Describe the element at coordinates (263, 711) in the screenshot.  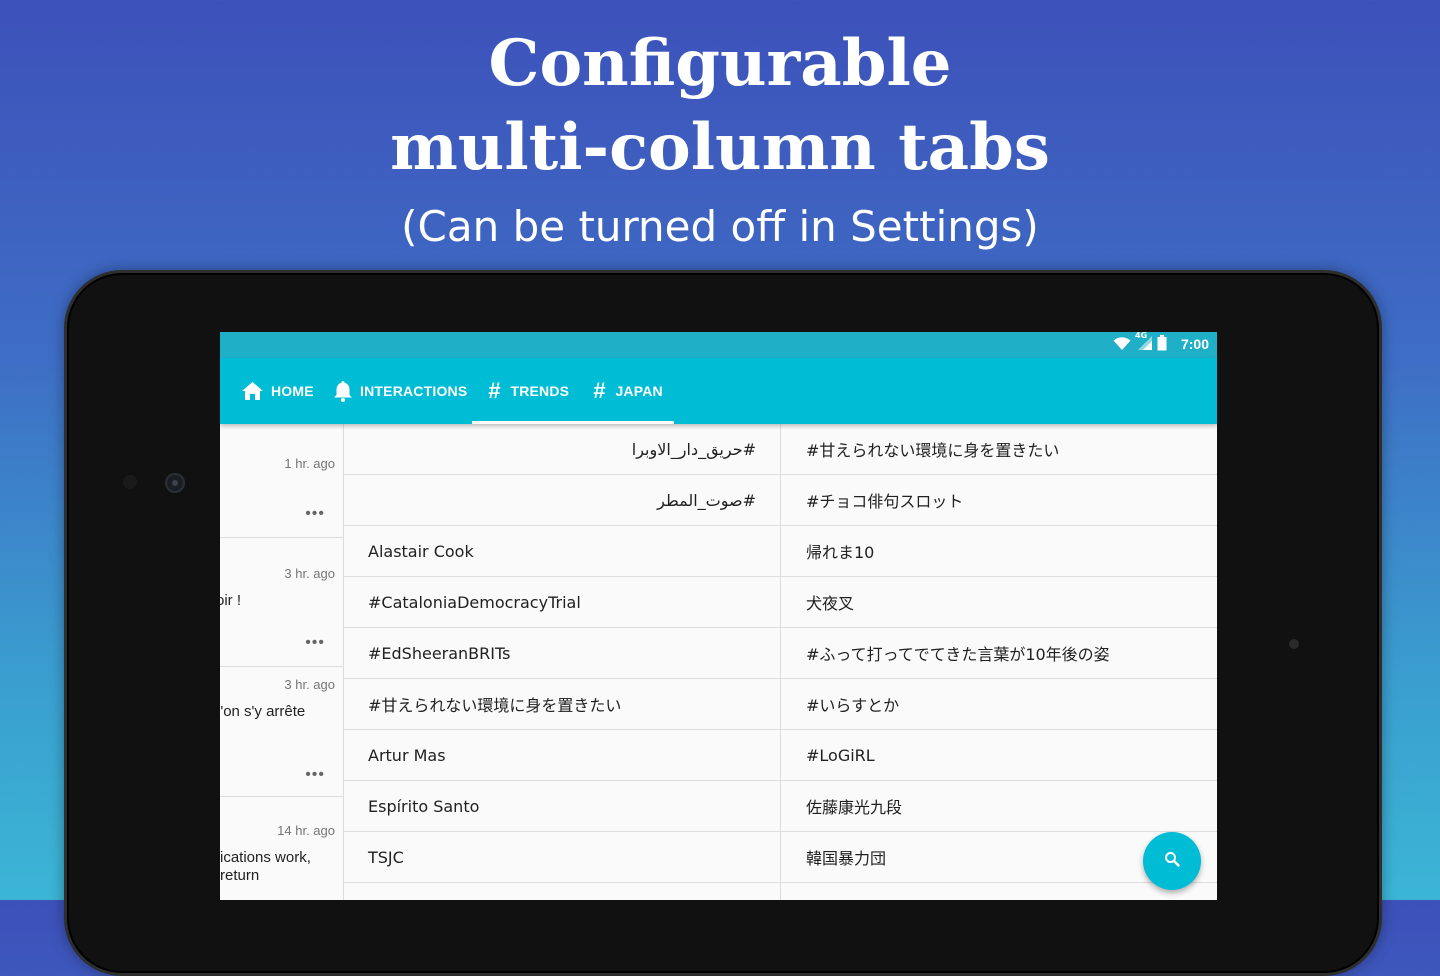
I see `timeline-text: l'on s'y arrête` at that location.